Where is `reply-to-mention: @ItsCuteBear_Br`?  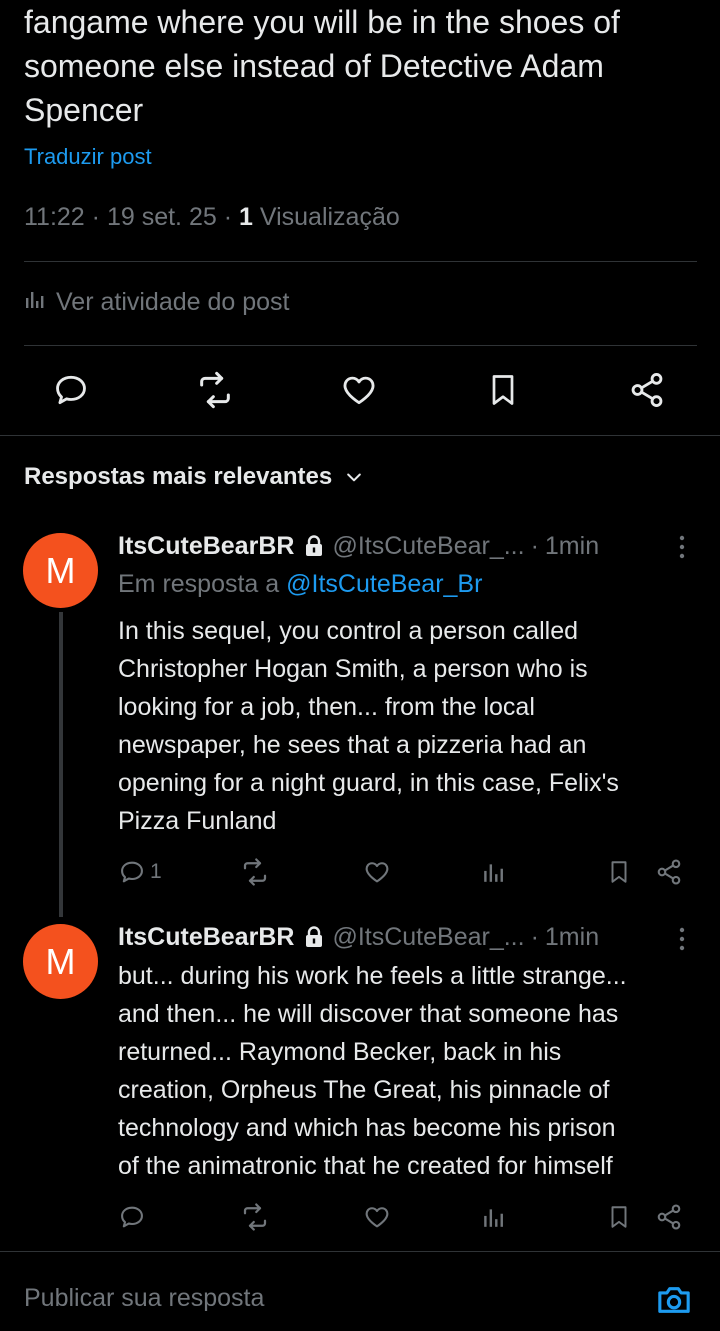 reply-to-mention: @ItsCuteBear_Br is located at coordinates (384, 584).